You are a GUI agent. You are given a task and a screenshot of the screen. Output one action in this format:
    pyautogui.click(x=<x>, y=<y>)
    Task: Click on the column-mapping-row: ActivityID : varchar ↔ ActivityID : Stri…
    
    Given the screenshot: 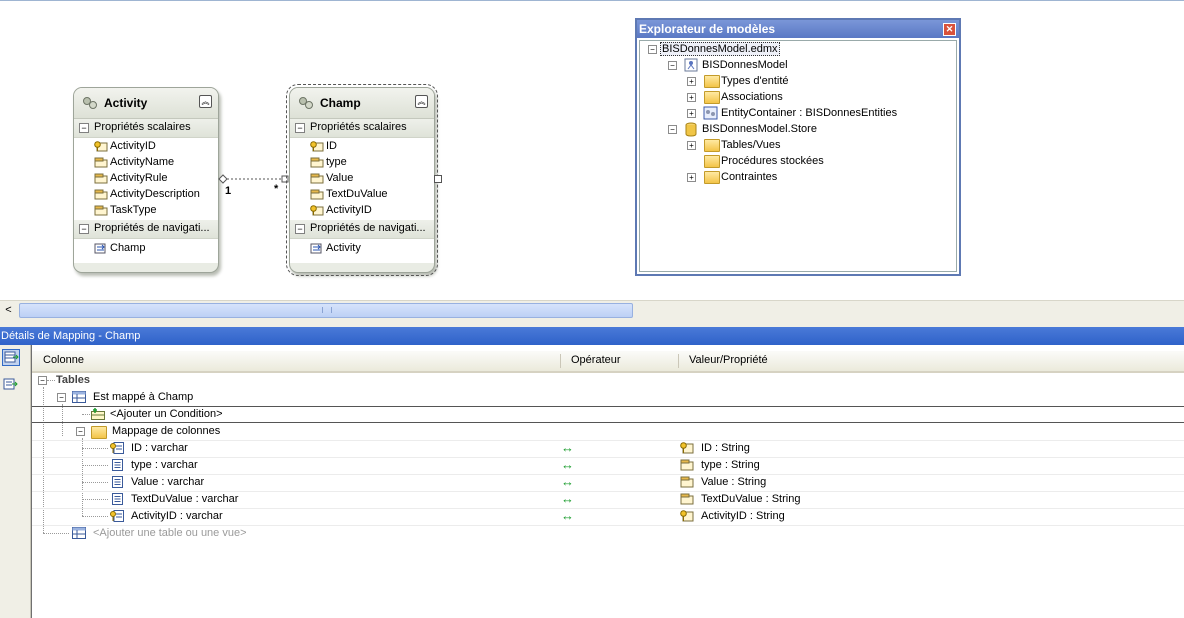 What is the action you would take?
    pyautogui.click(x=608, y=517)
    